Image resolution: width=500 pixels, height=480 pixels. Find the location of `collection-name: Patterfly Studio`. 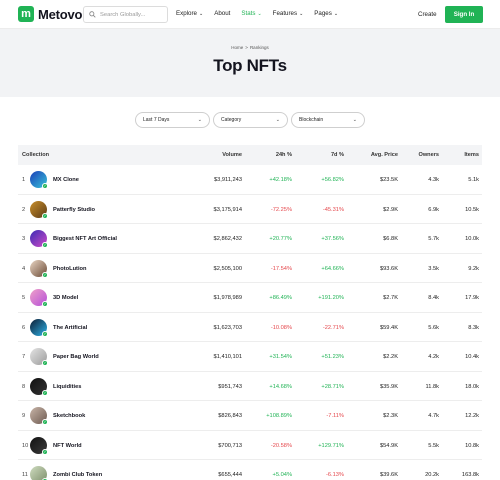

collection-name: Patterfly Studio is located at coordinates (74, 210).